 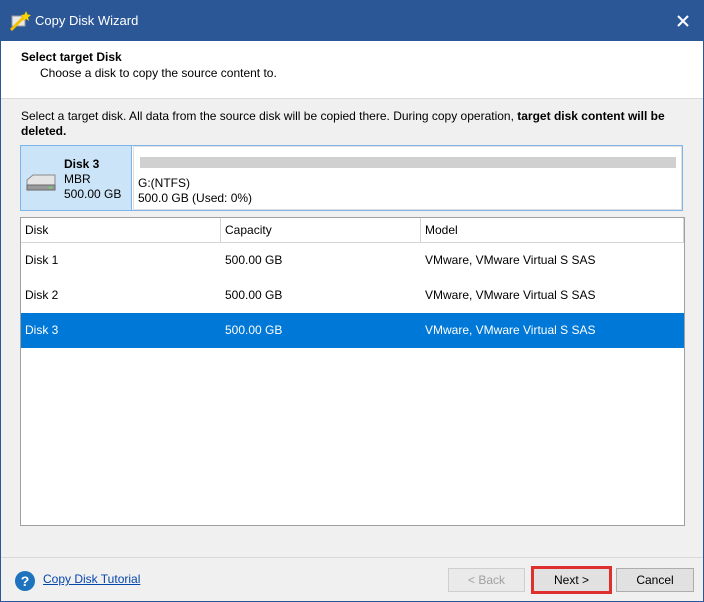 I want to click on close-icon, so click(x=683, y=21).